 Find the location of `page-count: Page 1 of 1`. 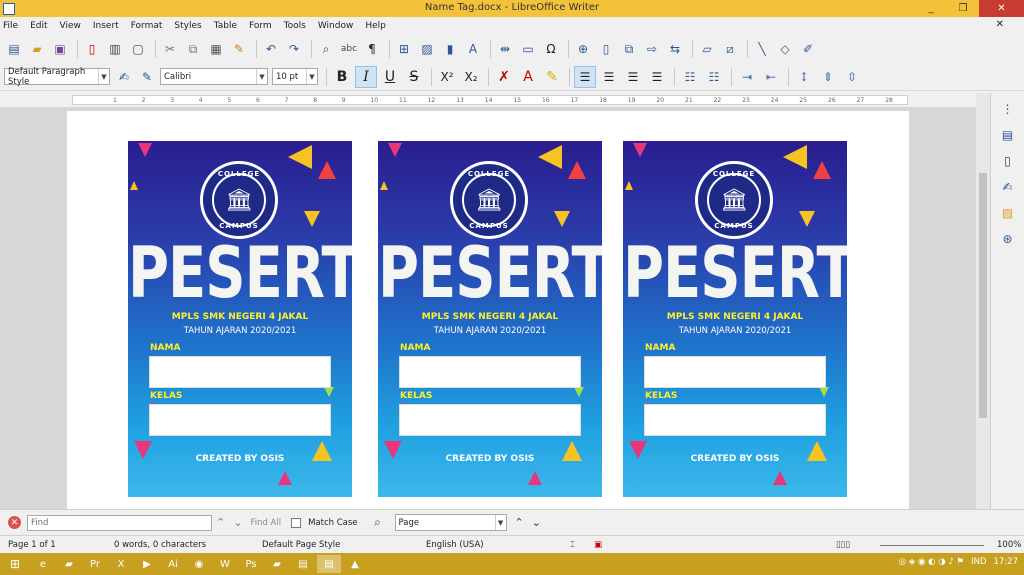

page-count: Page 1 of 1 is located at coordinates (32, 545).